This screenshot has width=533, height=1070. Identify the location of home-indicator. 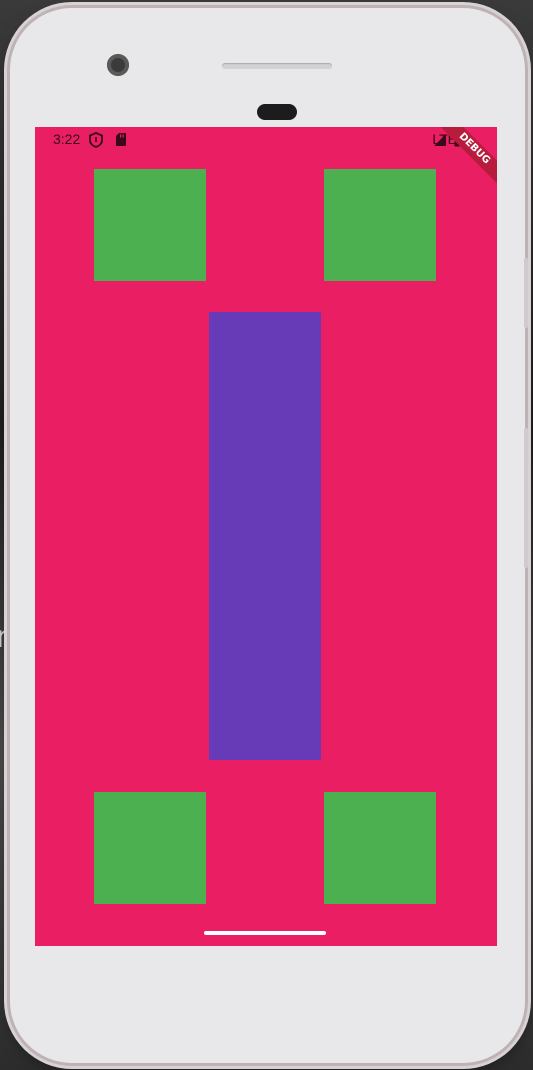
(265, 933).